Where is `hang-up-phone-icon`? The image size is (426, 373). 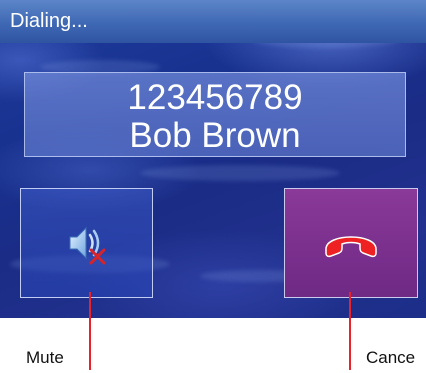 hang-up-phone-icon is located at coordinates (351, 247).